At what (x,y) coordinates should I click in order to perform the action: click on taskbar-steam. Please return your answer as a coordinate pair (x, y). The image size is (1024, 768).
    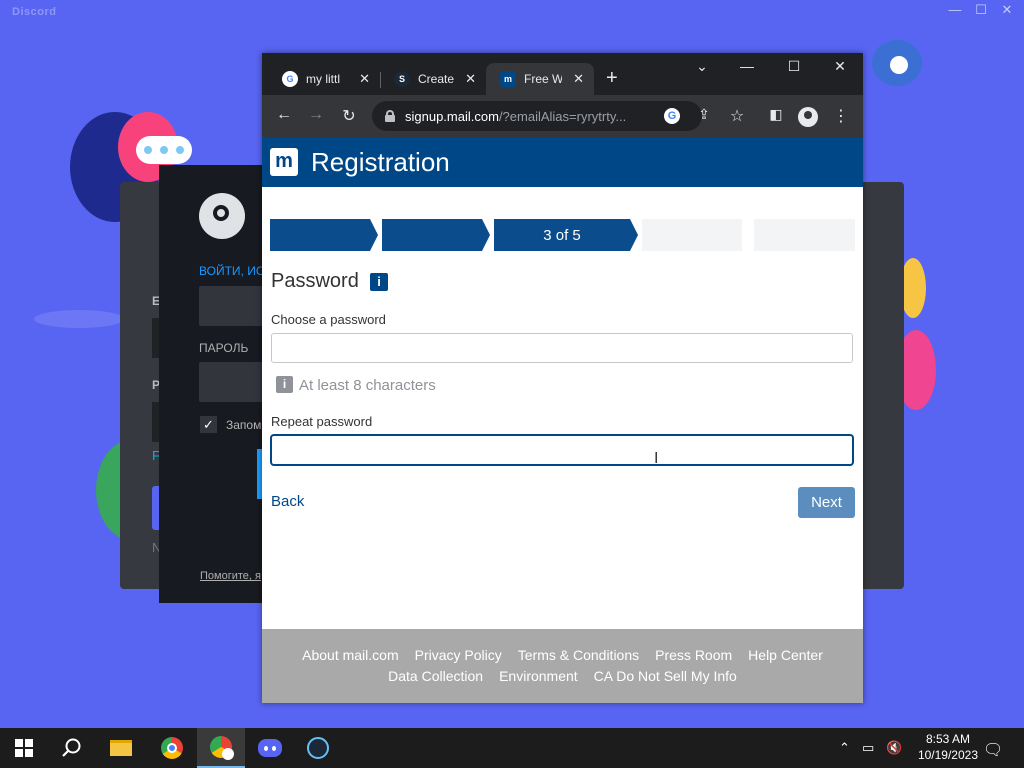
    Looking at the image, I should click on (318, 748).